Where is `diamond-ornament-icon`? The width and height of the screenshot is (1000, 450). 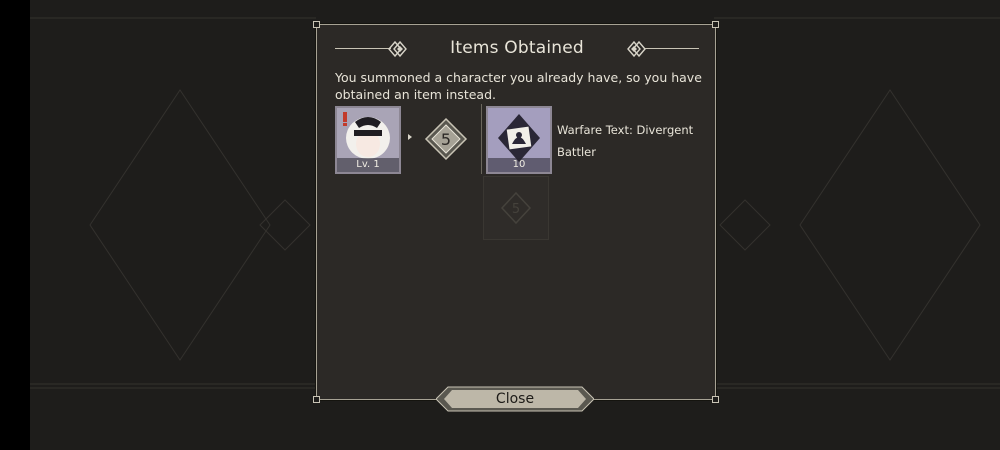 diamond-ornament-icon is located at coordinates (636, 49).